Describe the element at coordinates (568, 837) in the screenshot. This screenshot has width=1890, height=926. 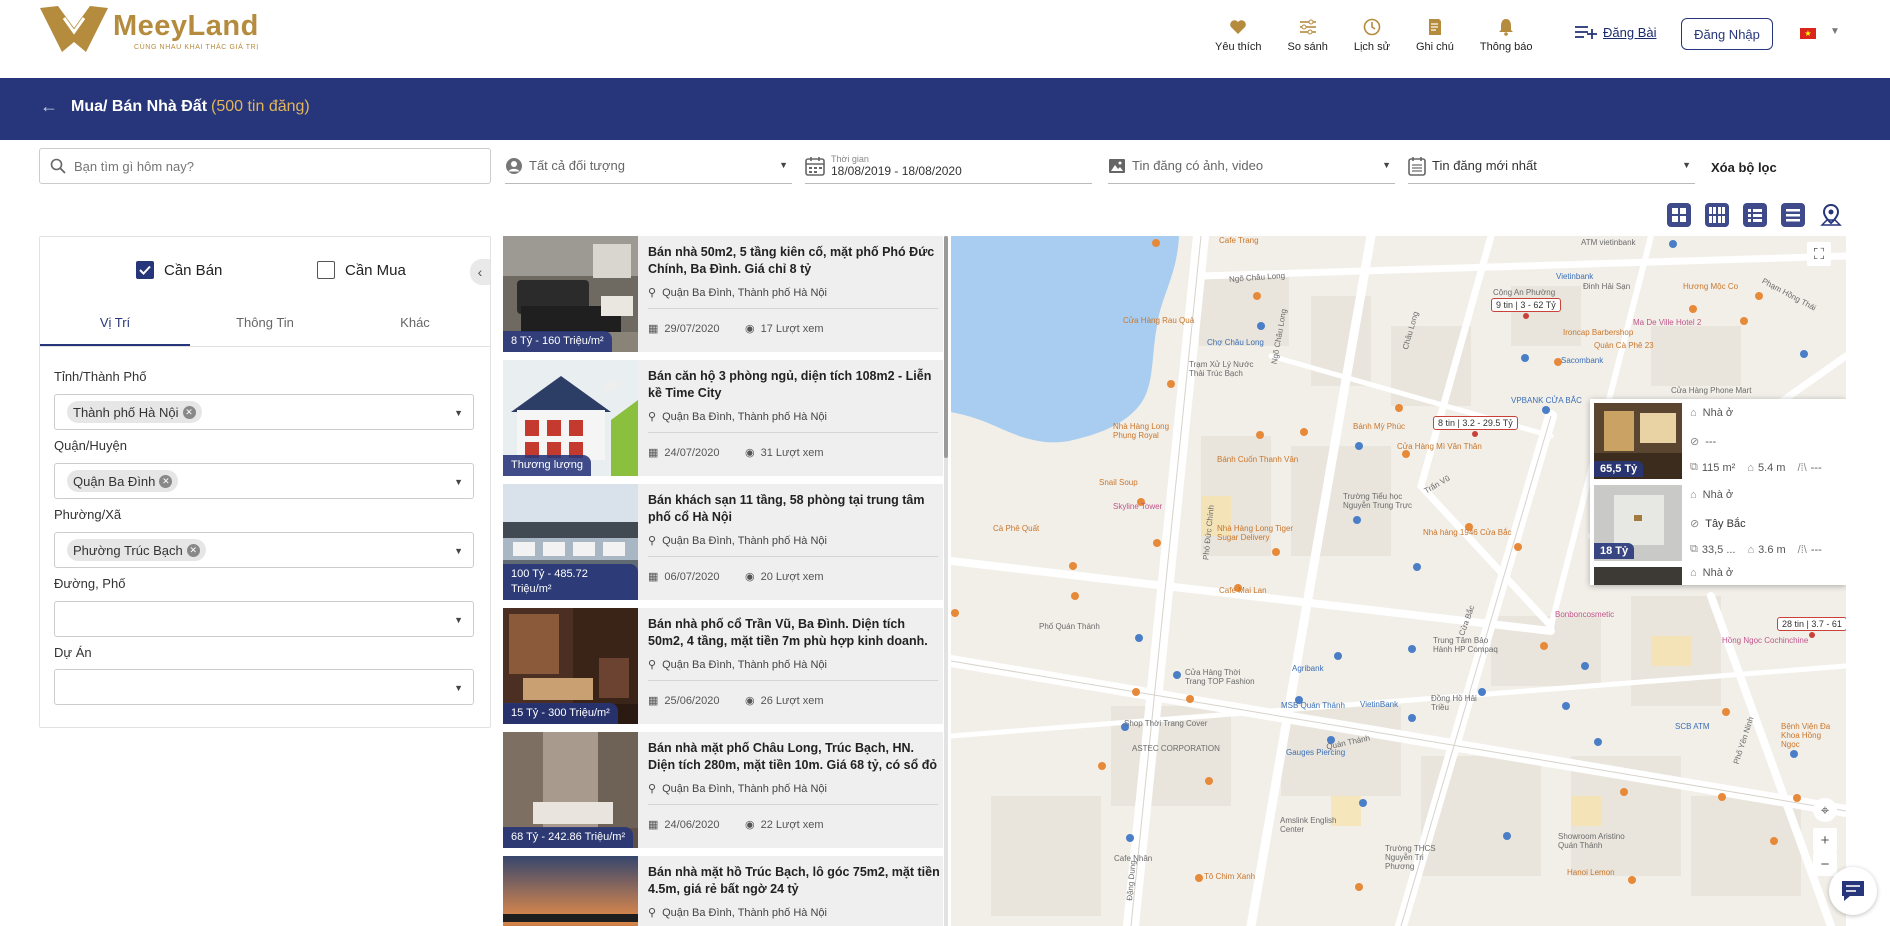
I see `listing-price: 68 Tỷ - 242.86 Triệu/m²` at that location.